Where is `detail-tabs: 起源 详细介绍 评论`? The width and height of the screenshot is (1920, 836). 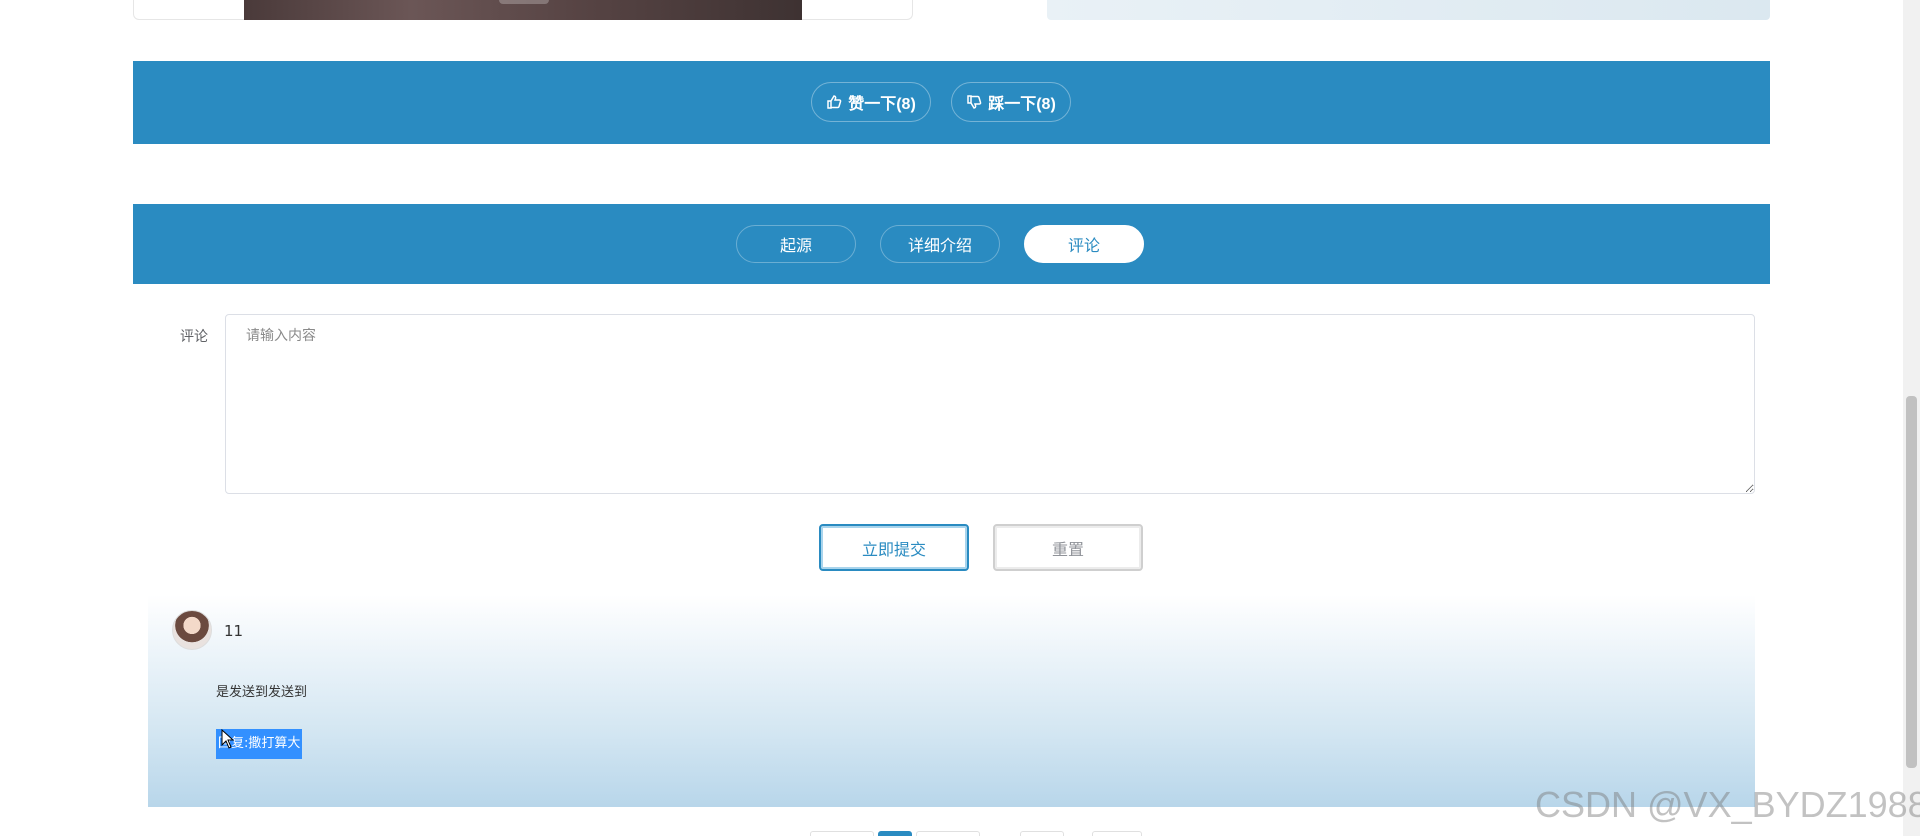
detail-tabs: 起源 详细介绍 评论 is located at coordinates (951, 244).